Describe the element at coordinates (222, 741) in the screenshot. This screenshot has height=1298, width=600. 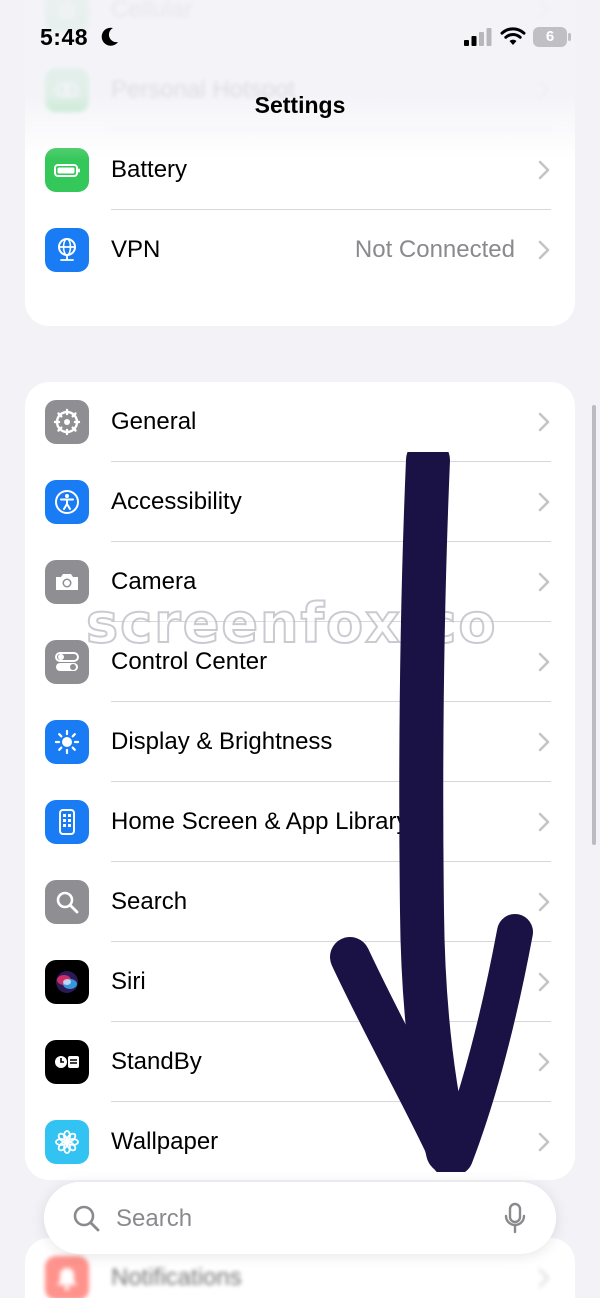
I see `settings-row-label: Display & Brightness` at that location.